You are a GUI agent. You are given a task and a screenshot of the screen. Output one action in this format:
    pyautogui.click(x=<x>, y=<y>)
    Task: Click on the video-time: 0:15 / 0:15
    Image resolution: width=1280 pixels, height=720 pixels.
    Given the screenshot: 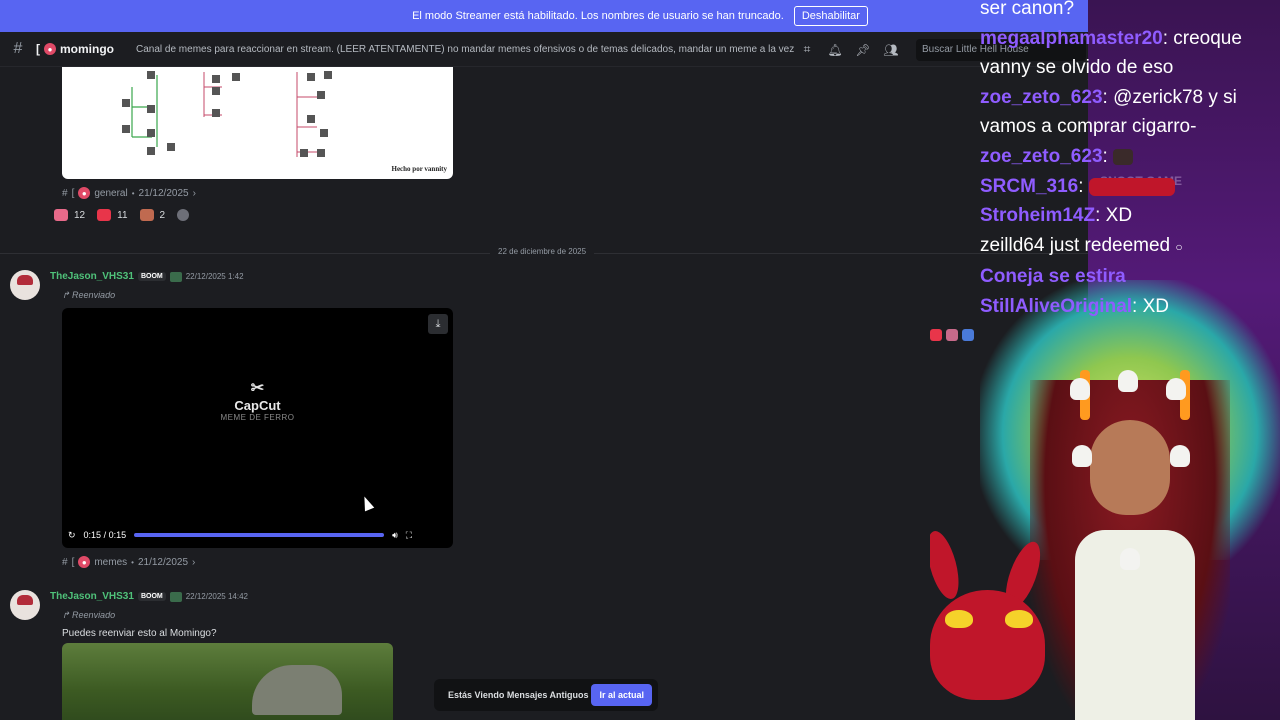 What is the action you would take?
    pyautogui.click(x=105, y=535)
    